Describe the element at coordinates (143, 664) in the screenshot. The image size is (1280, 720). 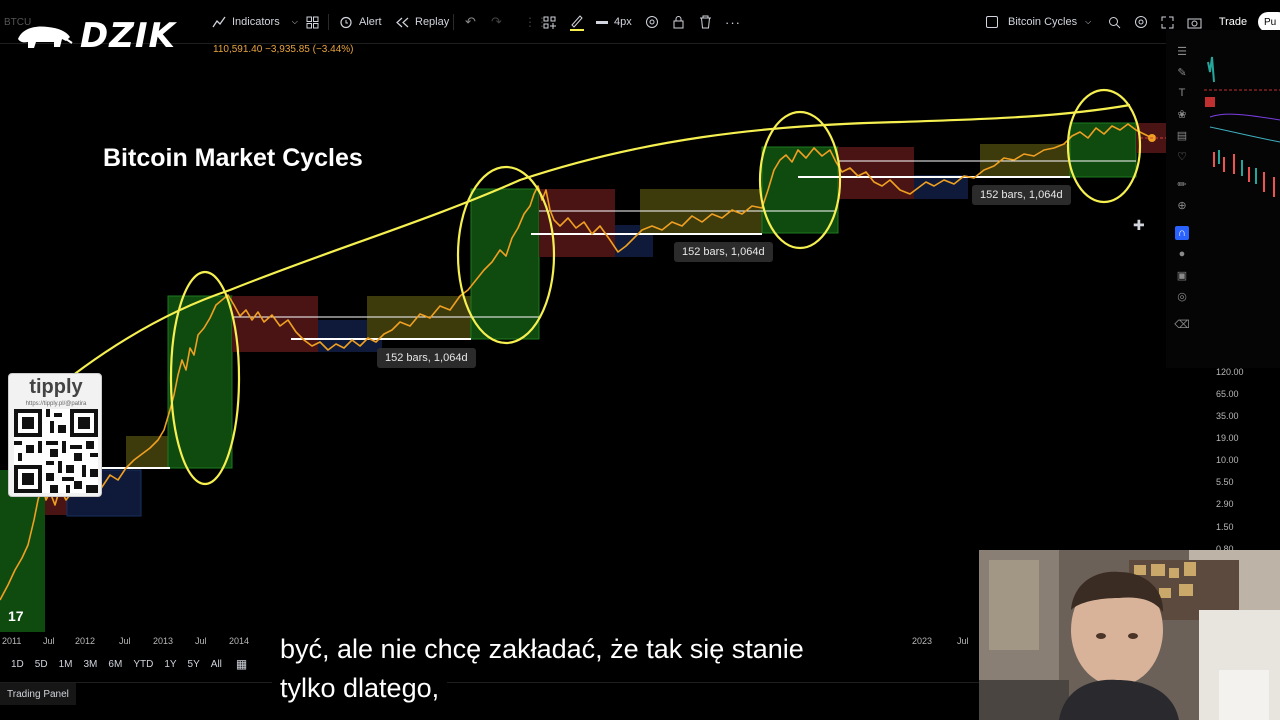
I see `range-ytd-button: YTD` at that location.